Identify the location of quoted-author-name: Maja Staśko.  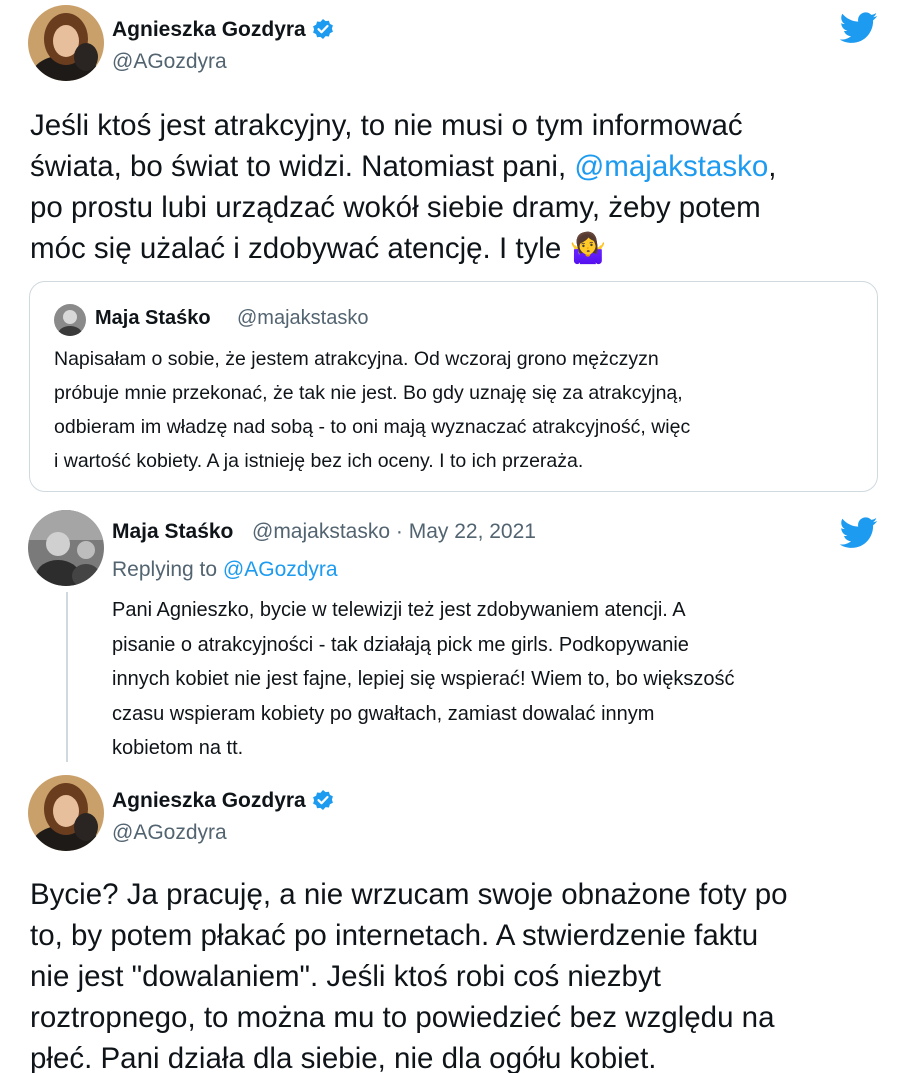
(153, 318).